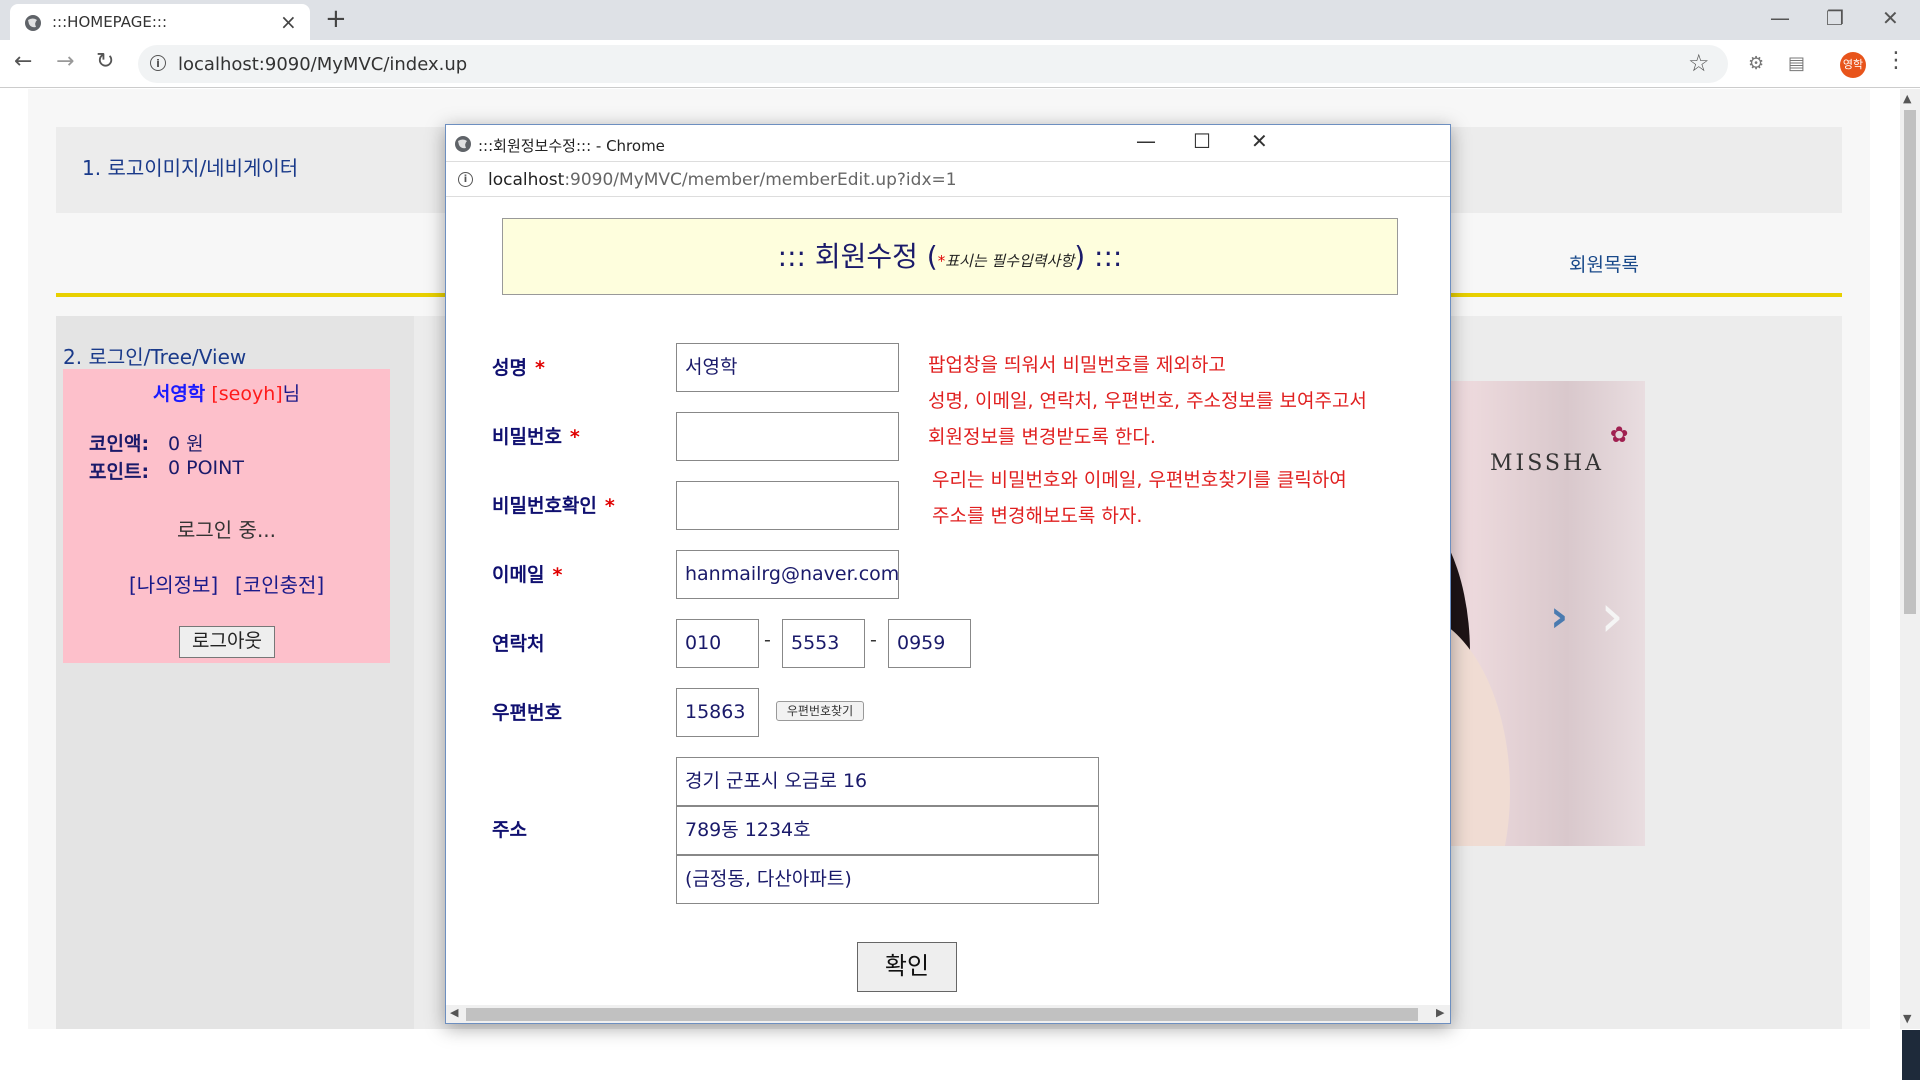 This screenshot has height=1080, width=1920. I want to click on login-section-title: 2. 로그인/Tree/View, so click(155, 357).